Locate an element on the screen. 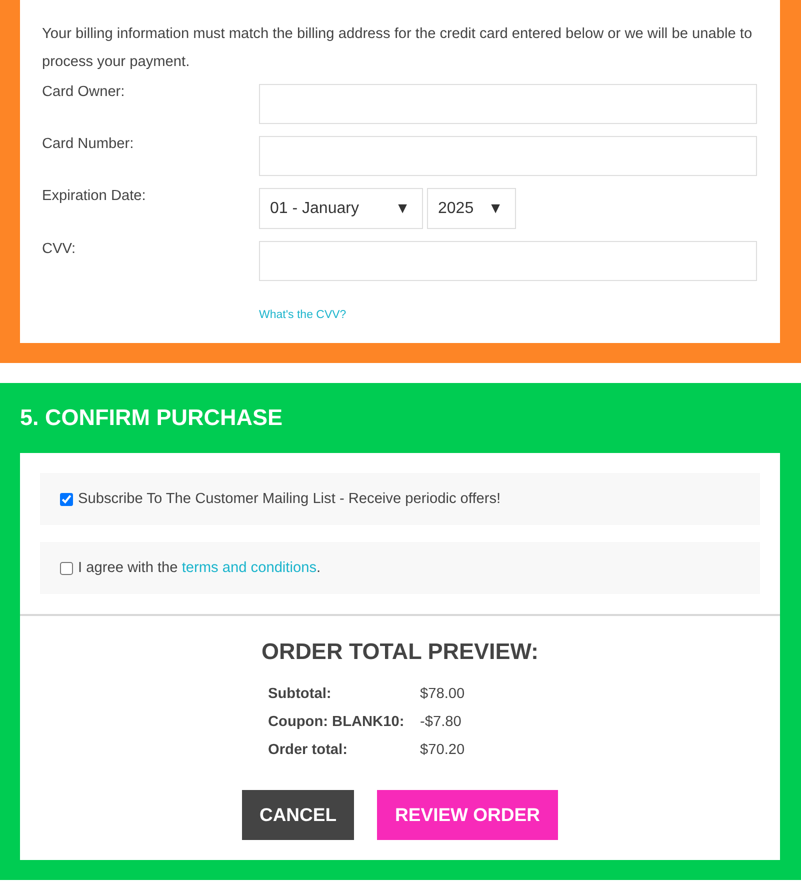 This screenshot has height=886, width=801. total-value: $70.20 is located at coordinates (442, 750).